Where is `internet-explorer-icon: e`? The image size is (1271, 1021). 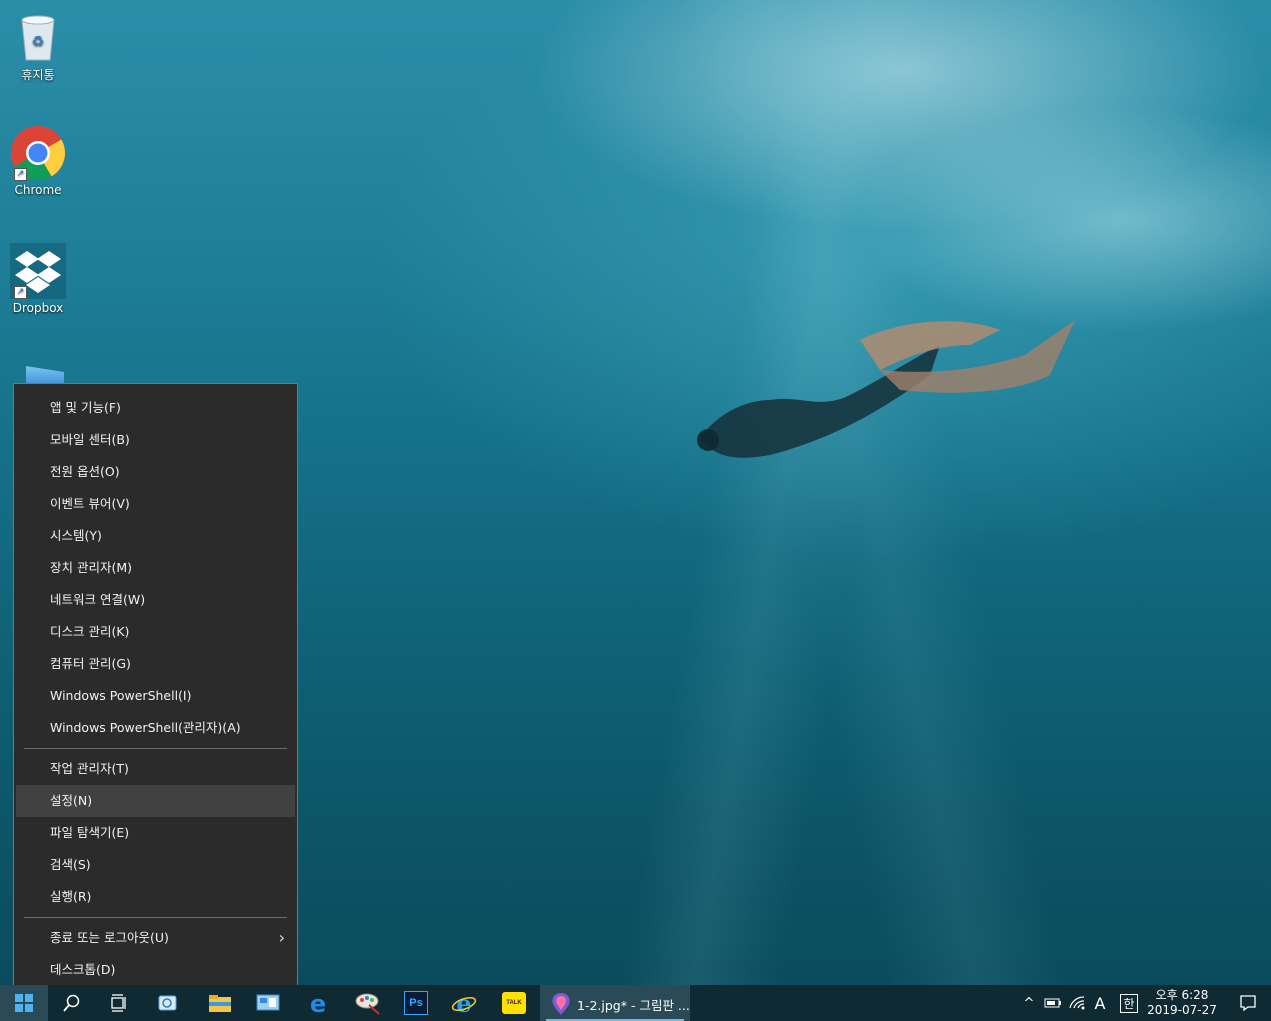 internet-explorer-icon: e is located at coordinates (464, 1003).